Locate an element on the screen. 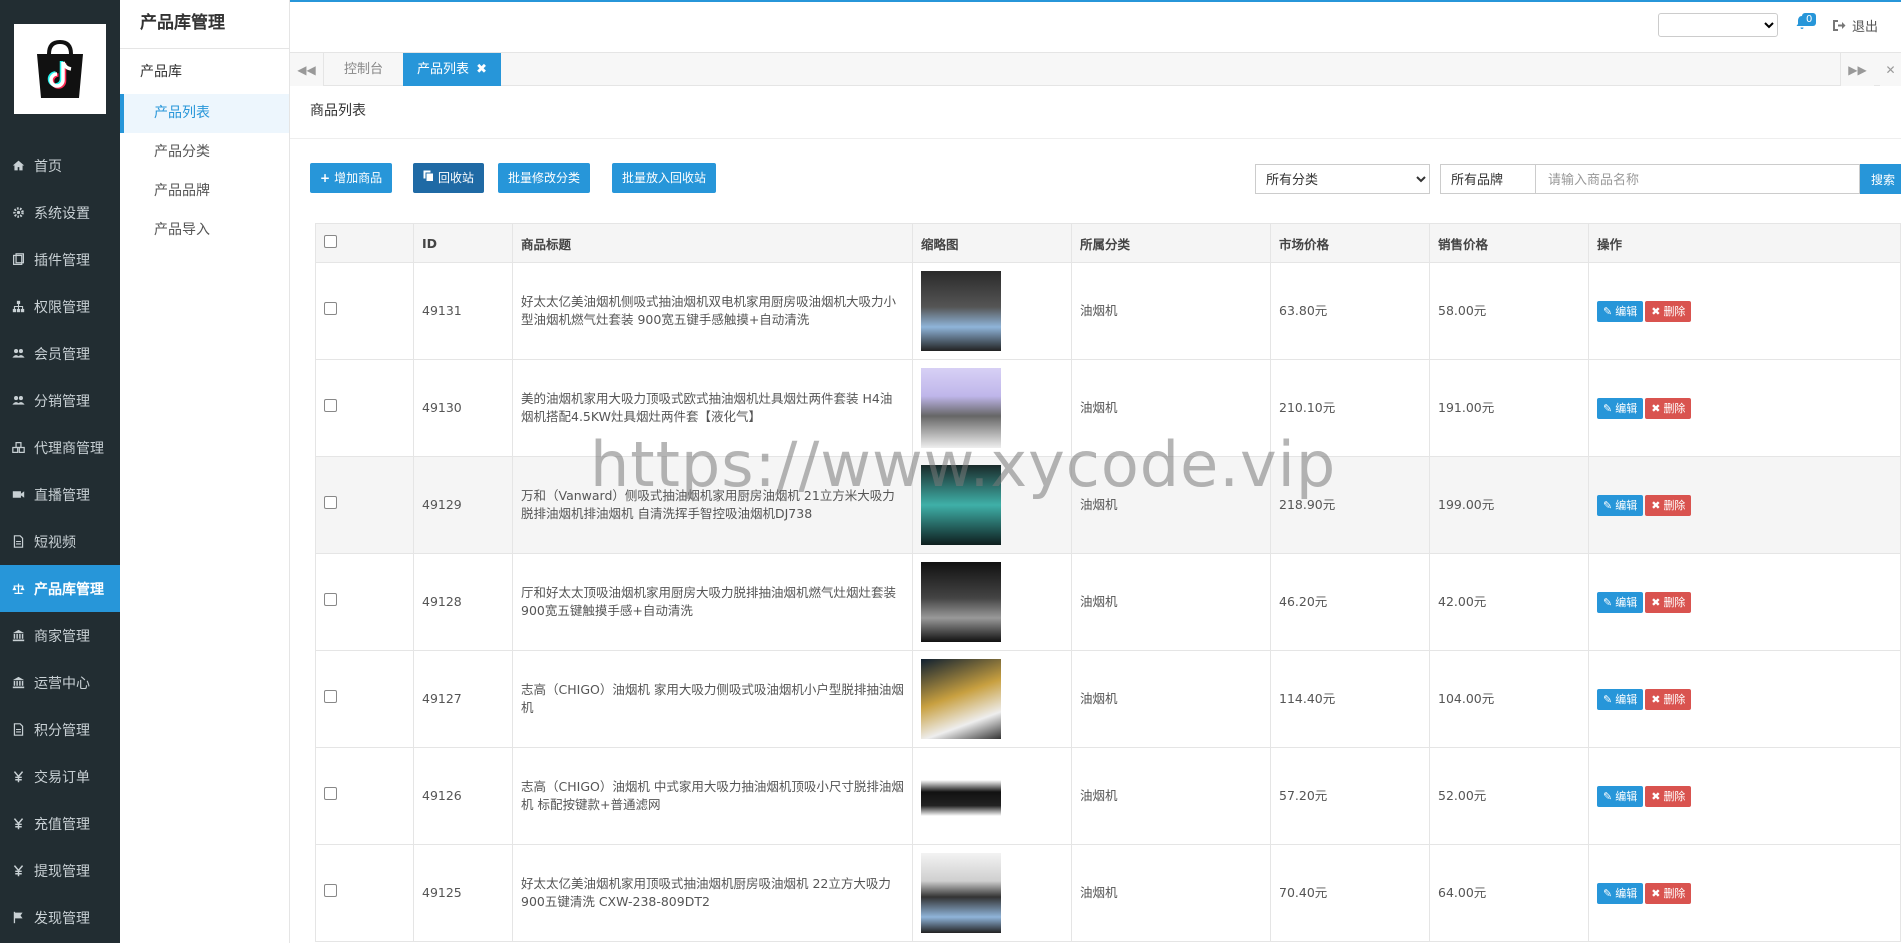 Image resolution: width=1901 pixels, height=943 pixels. sidebar-item-label: 充值管理 is located at coordinates (62, 824).